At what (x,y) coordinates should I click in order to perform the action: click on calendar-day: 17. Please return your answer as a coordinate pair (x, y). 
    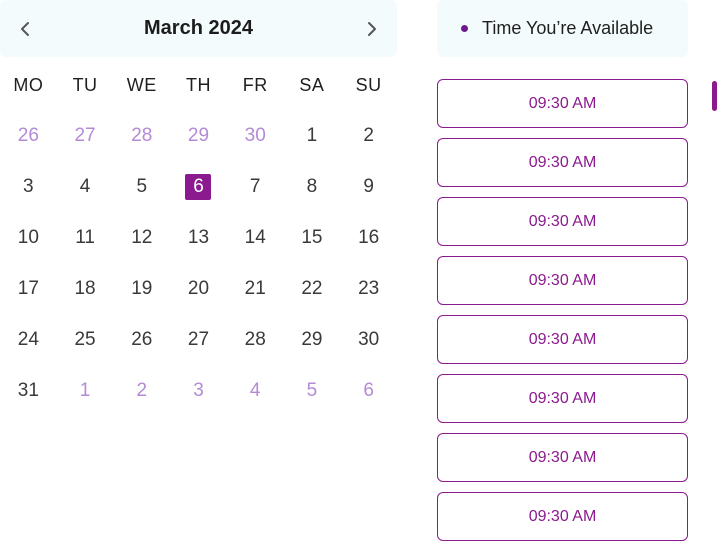
    Looking at the image, I should click on (28, 288).